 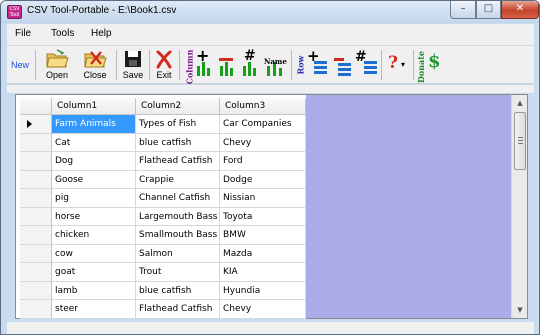 I want to click on table-row: Goose Crappie Dodge, so click(x=163, y=179).